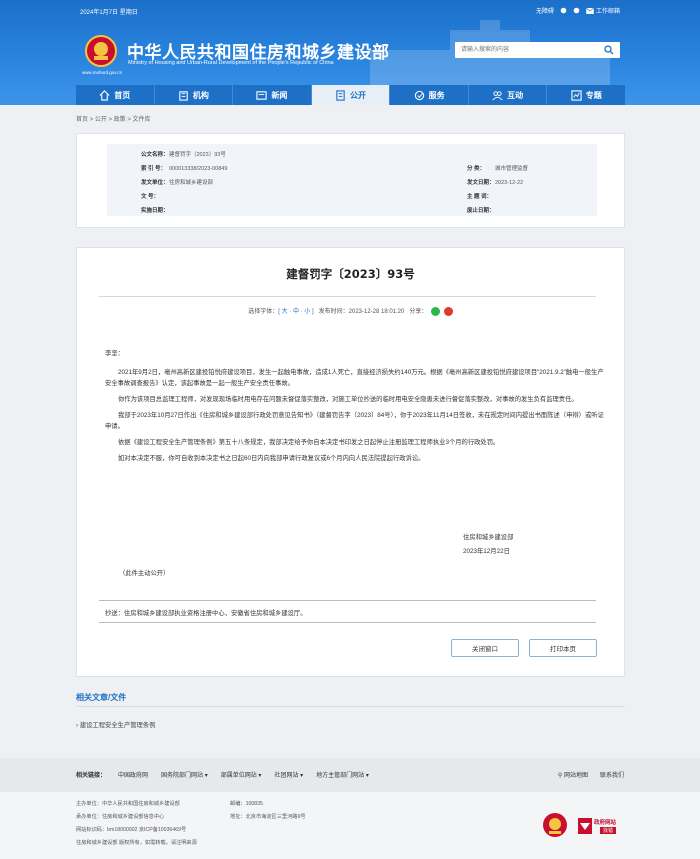 The width and height of the screenshot is (700, 859). Describe the element at coordinates (448, 311) in the screenshot. I see `weibo-share-icon` at that location.